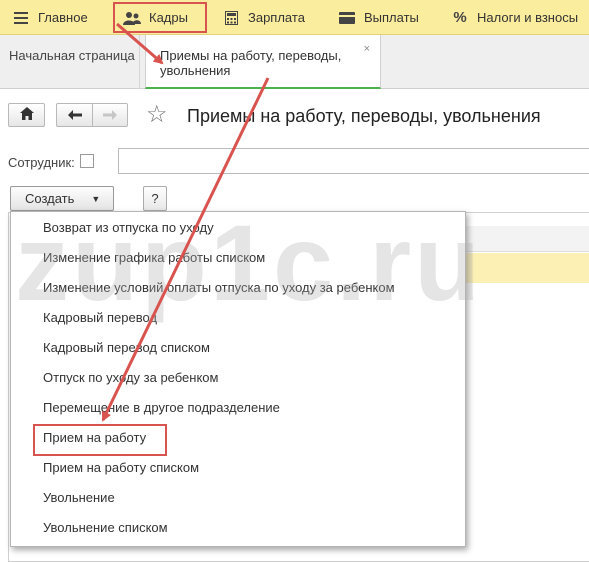 This screenshot has height=562, width=589. What do you see at coordinates (79, 498) in the screenshot?
I see `dropdown-item: Увольнение` at bounding box center [79, 498].